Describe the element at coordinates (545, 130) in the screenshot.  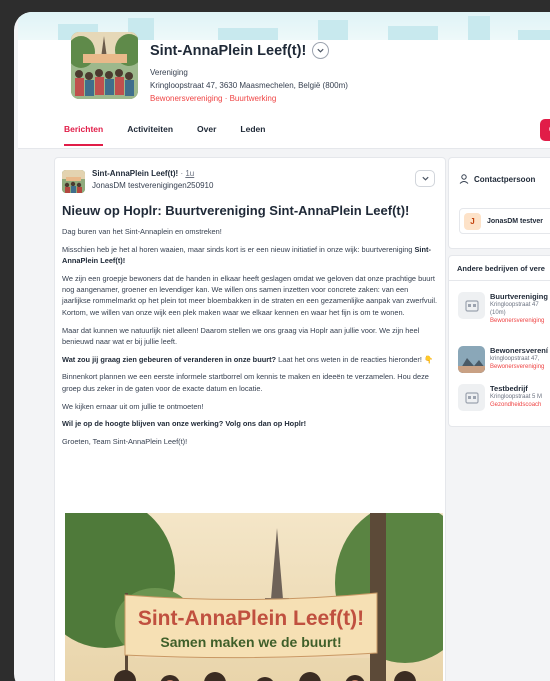
I see `contact-action-button: C` at that location.